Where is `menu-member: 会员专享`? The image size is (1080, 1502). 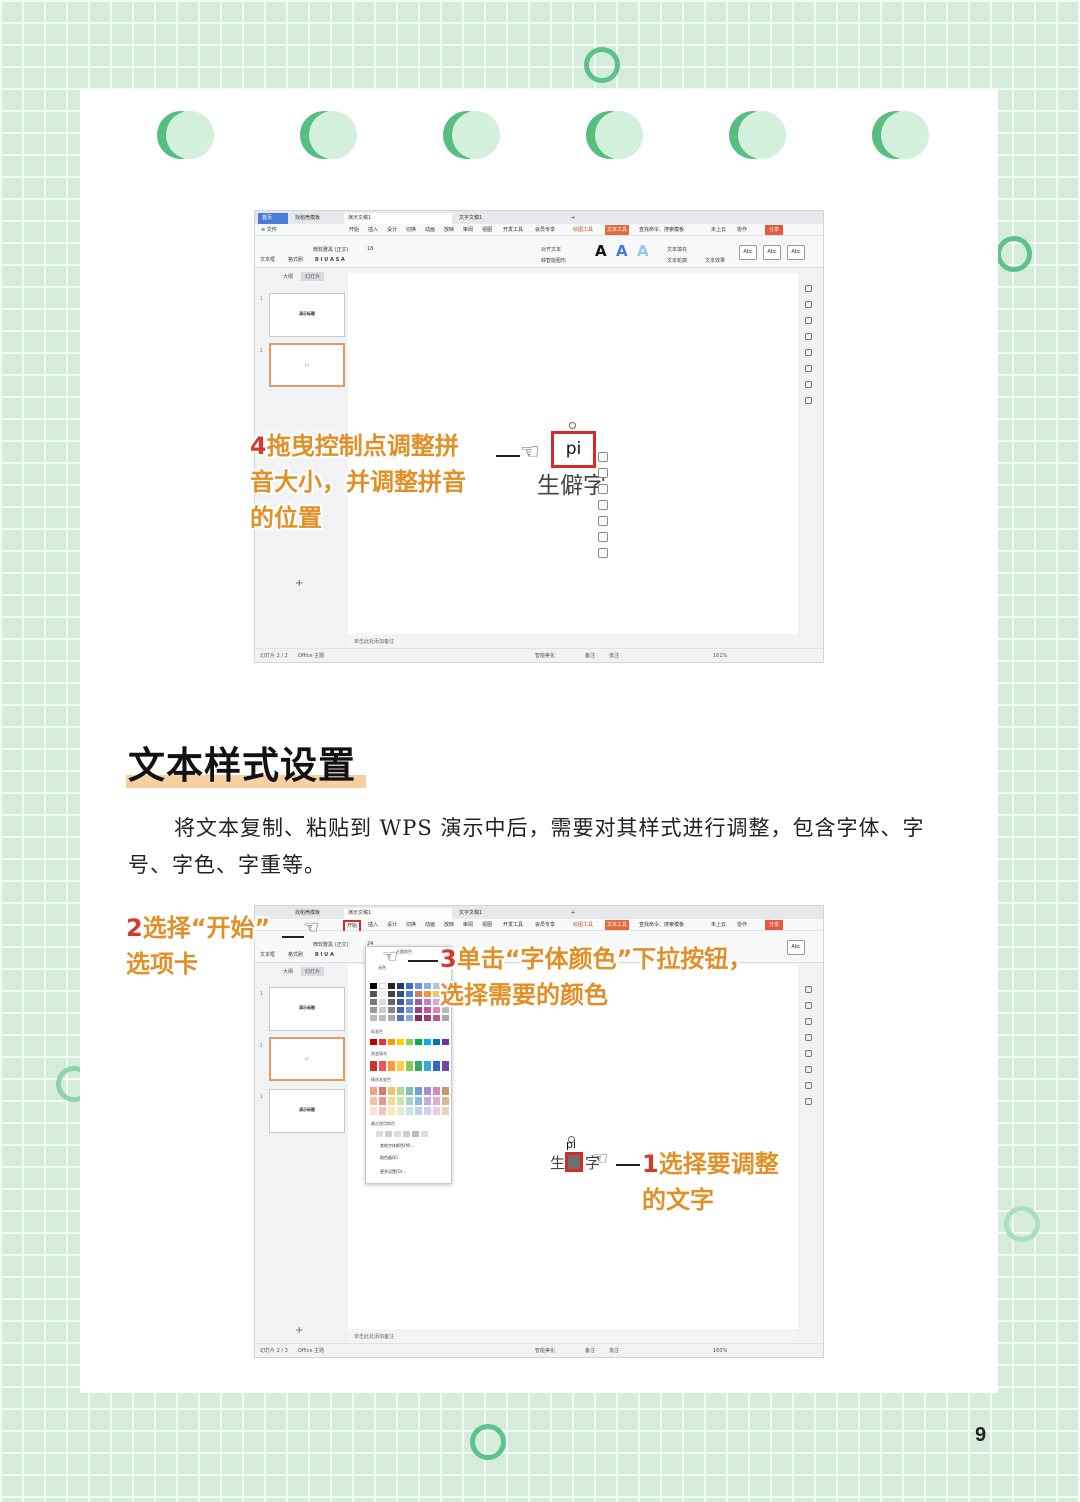 menu-member: 会员专享 is located at coordinates (545, 230).